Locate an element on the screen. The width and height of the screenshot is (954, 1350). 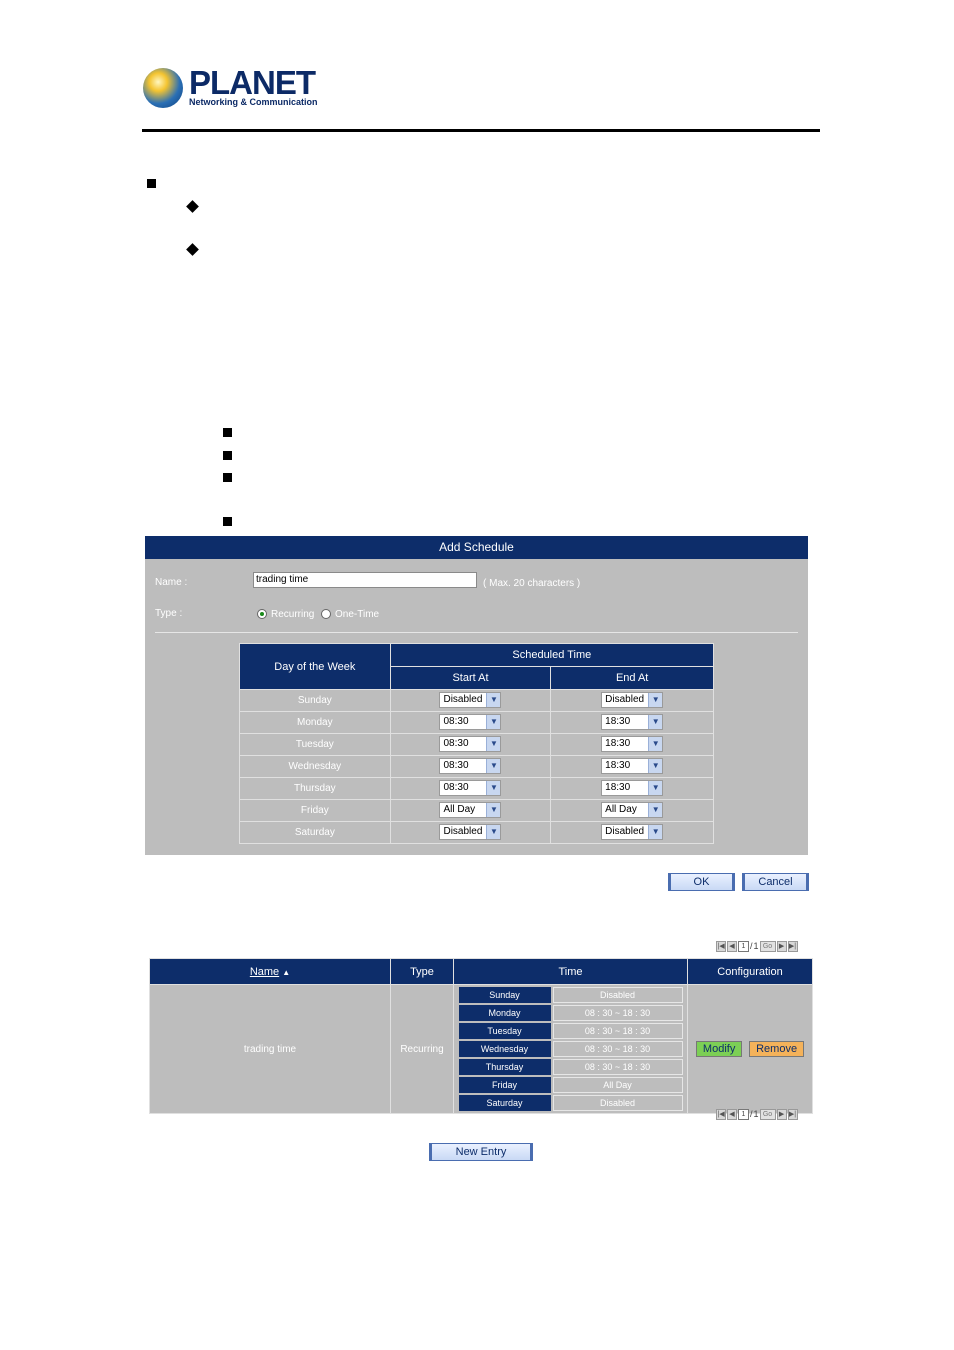
cancel-button: Cancel is located at coordinates (775, 882).